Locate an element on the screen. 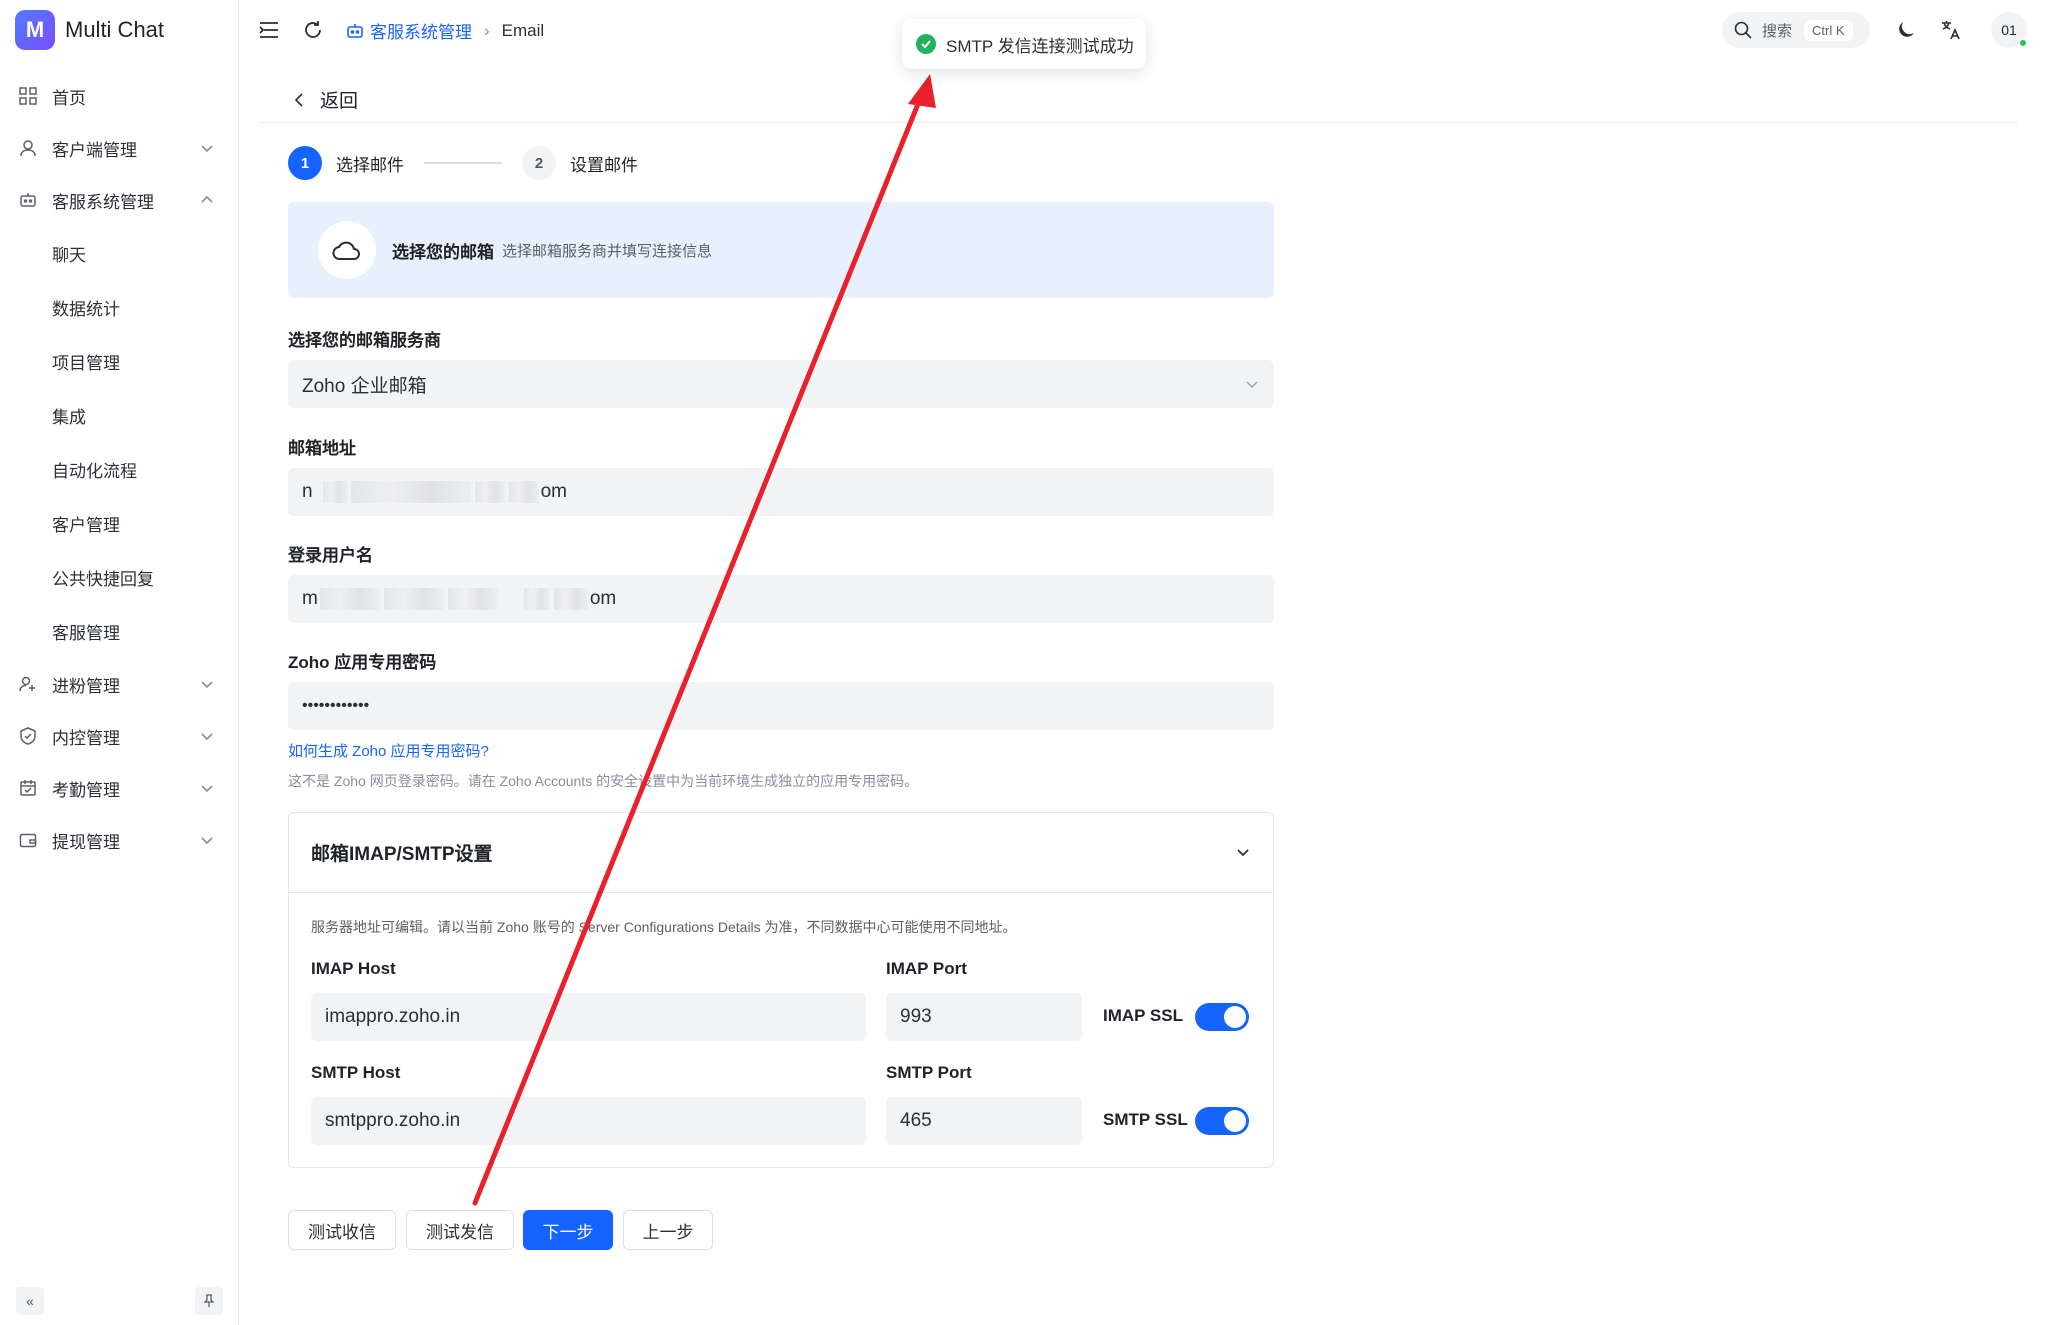 This screenshot has height=1325, width=2048. search-shortcut: Ctrl K is located at coordinates (1828, 30).